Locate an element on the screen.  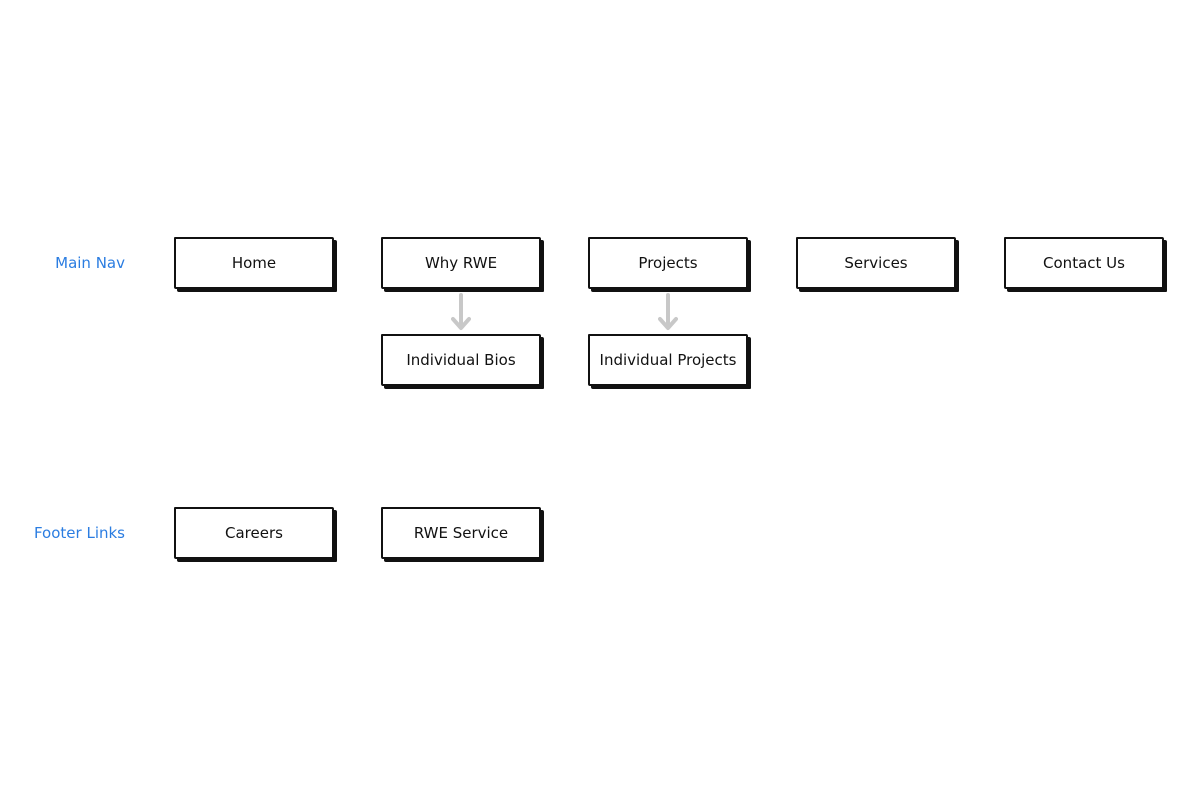
node-individual-projects: Individual Projects is located at coordinates (668, 360).